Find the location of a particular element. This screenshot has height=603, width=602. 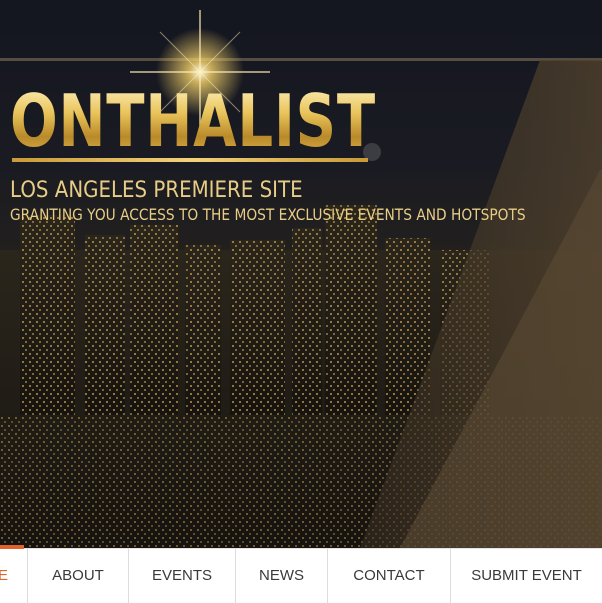

logo-underline is located at coordinates (190, 160).